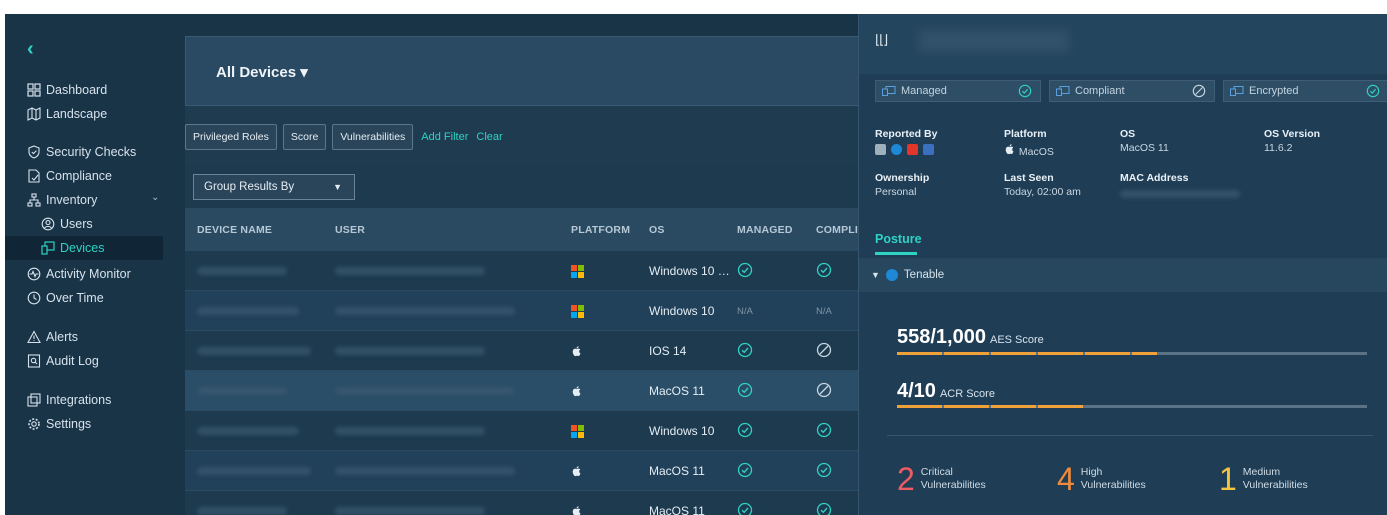 This screenshot has width=1387, height=515. I want to click on users-icon, so click(48, 224).